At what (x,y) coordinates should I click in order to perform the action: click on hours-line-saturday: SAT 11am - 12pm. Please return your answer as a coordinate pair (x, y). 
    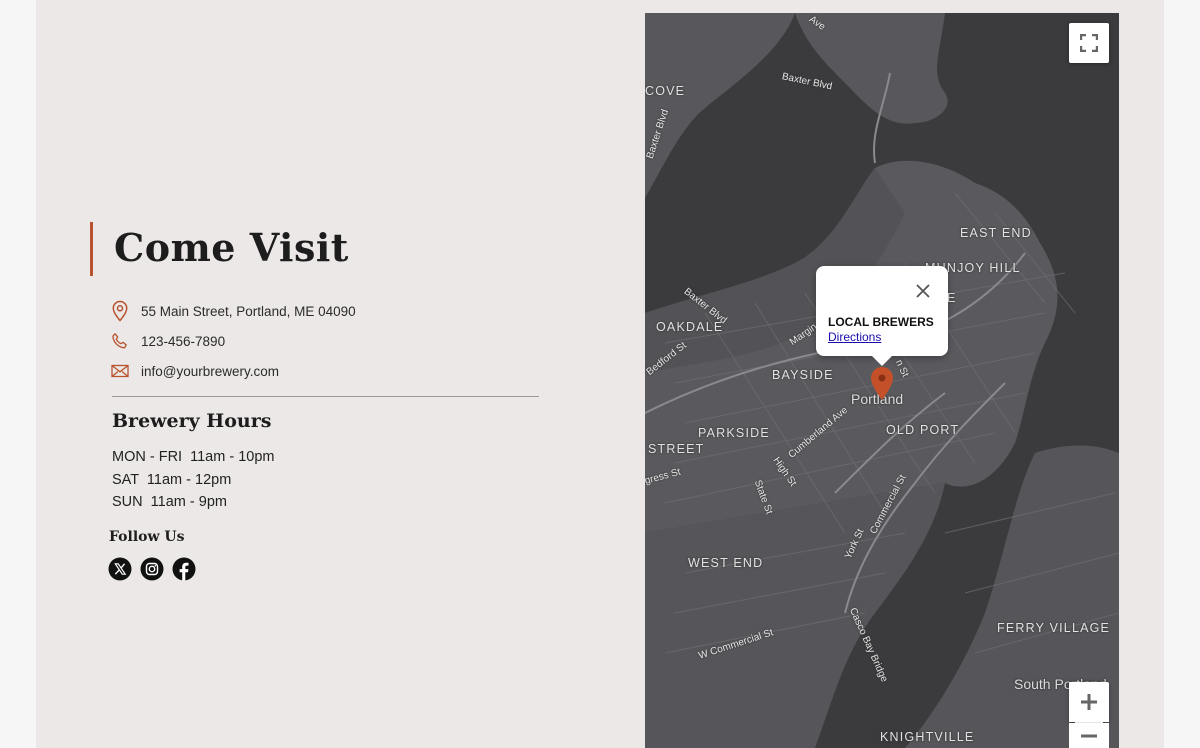
    Looking at the image, I should click on (172, 480).